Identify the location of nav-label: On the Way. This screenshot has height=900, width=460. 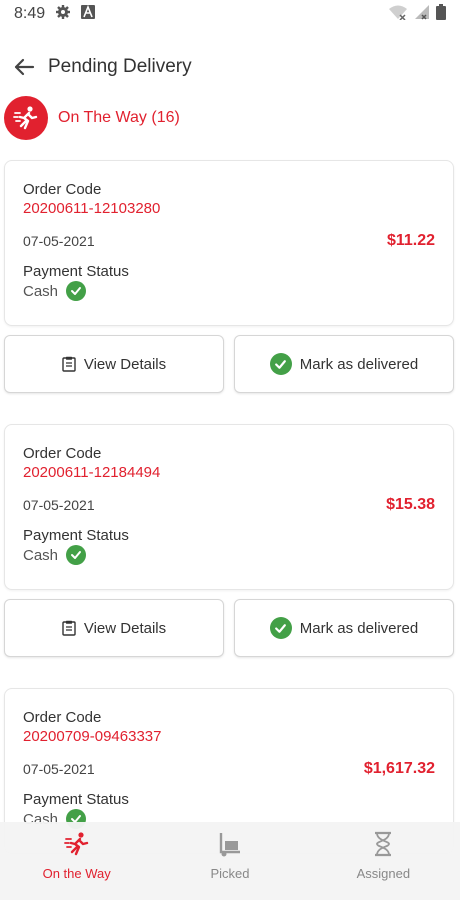
(76, 873).